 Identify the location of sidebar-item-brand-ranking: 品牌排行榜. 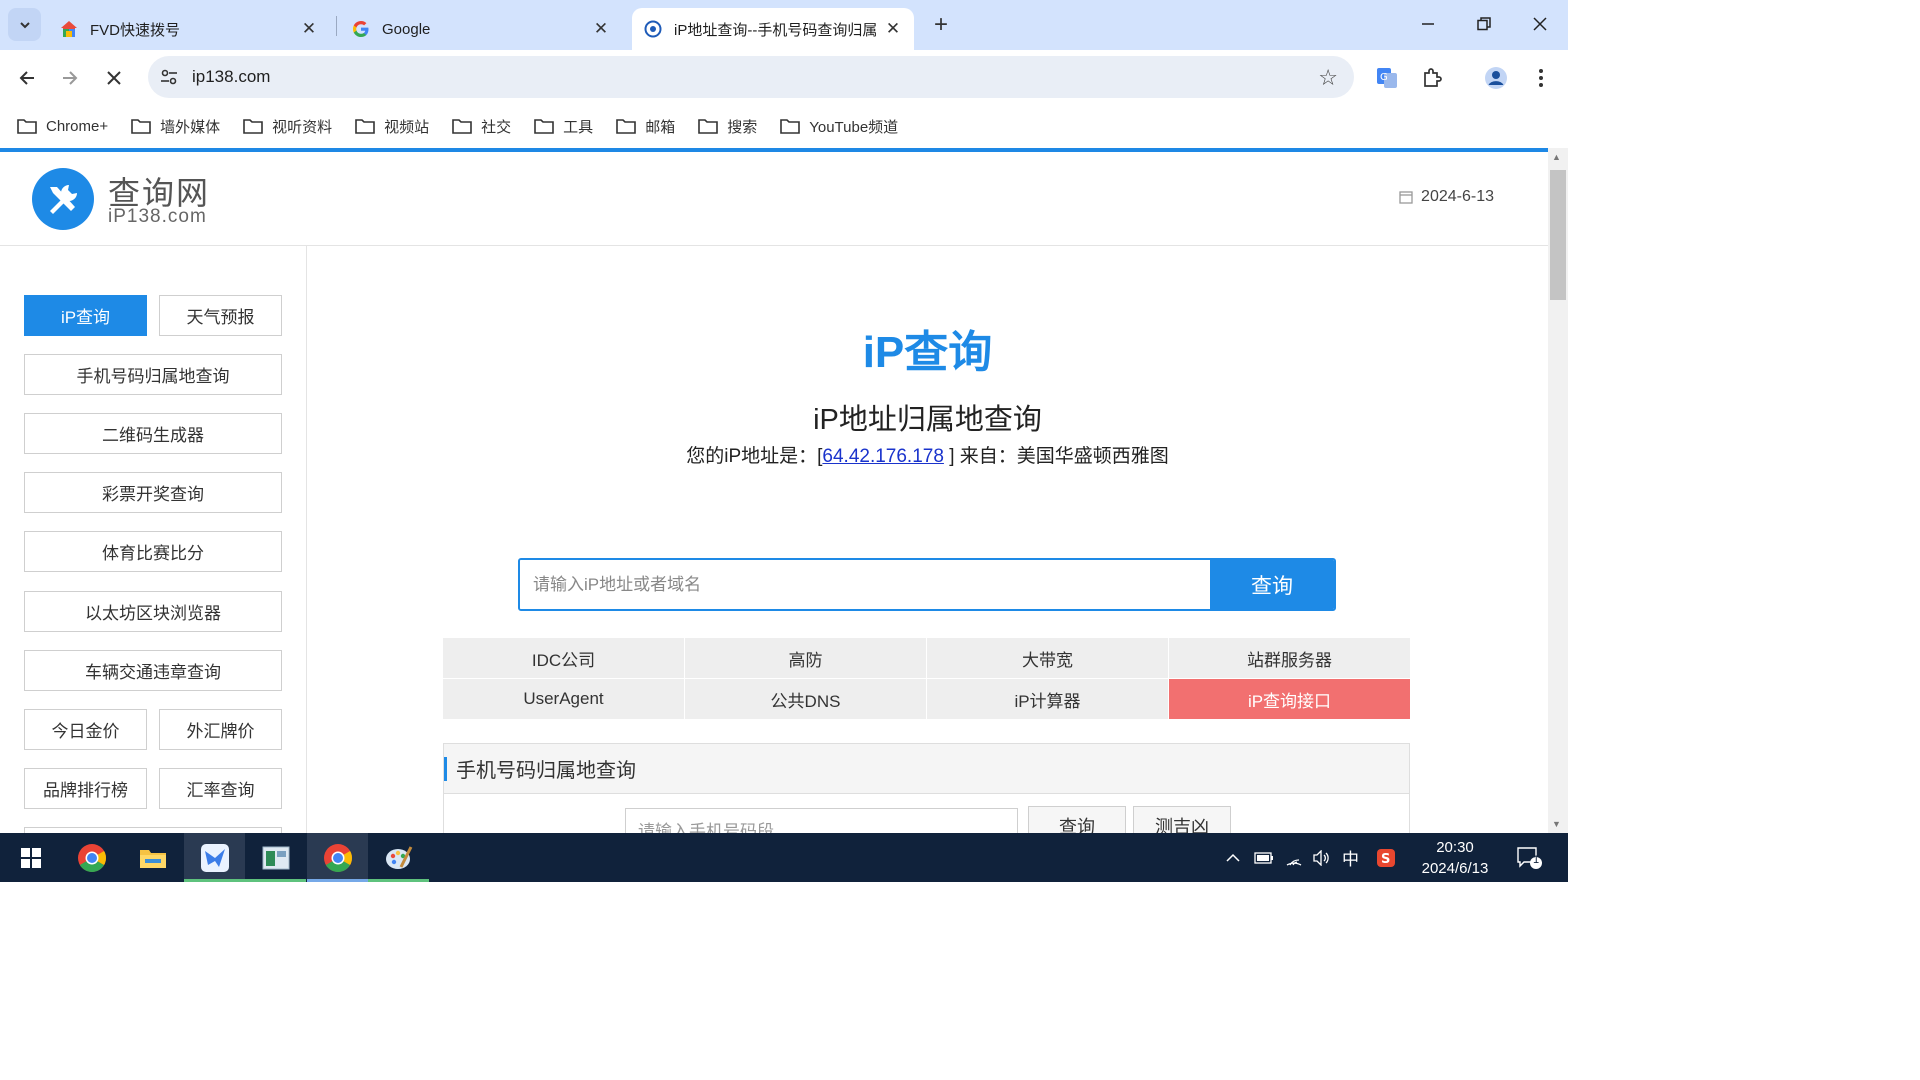
(85, 788).